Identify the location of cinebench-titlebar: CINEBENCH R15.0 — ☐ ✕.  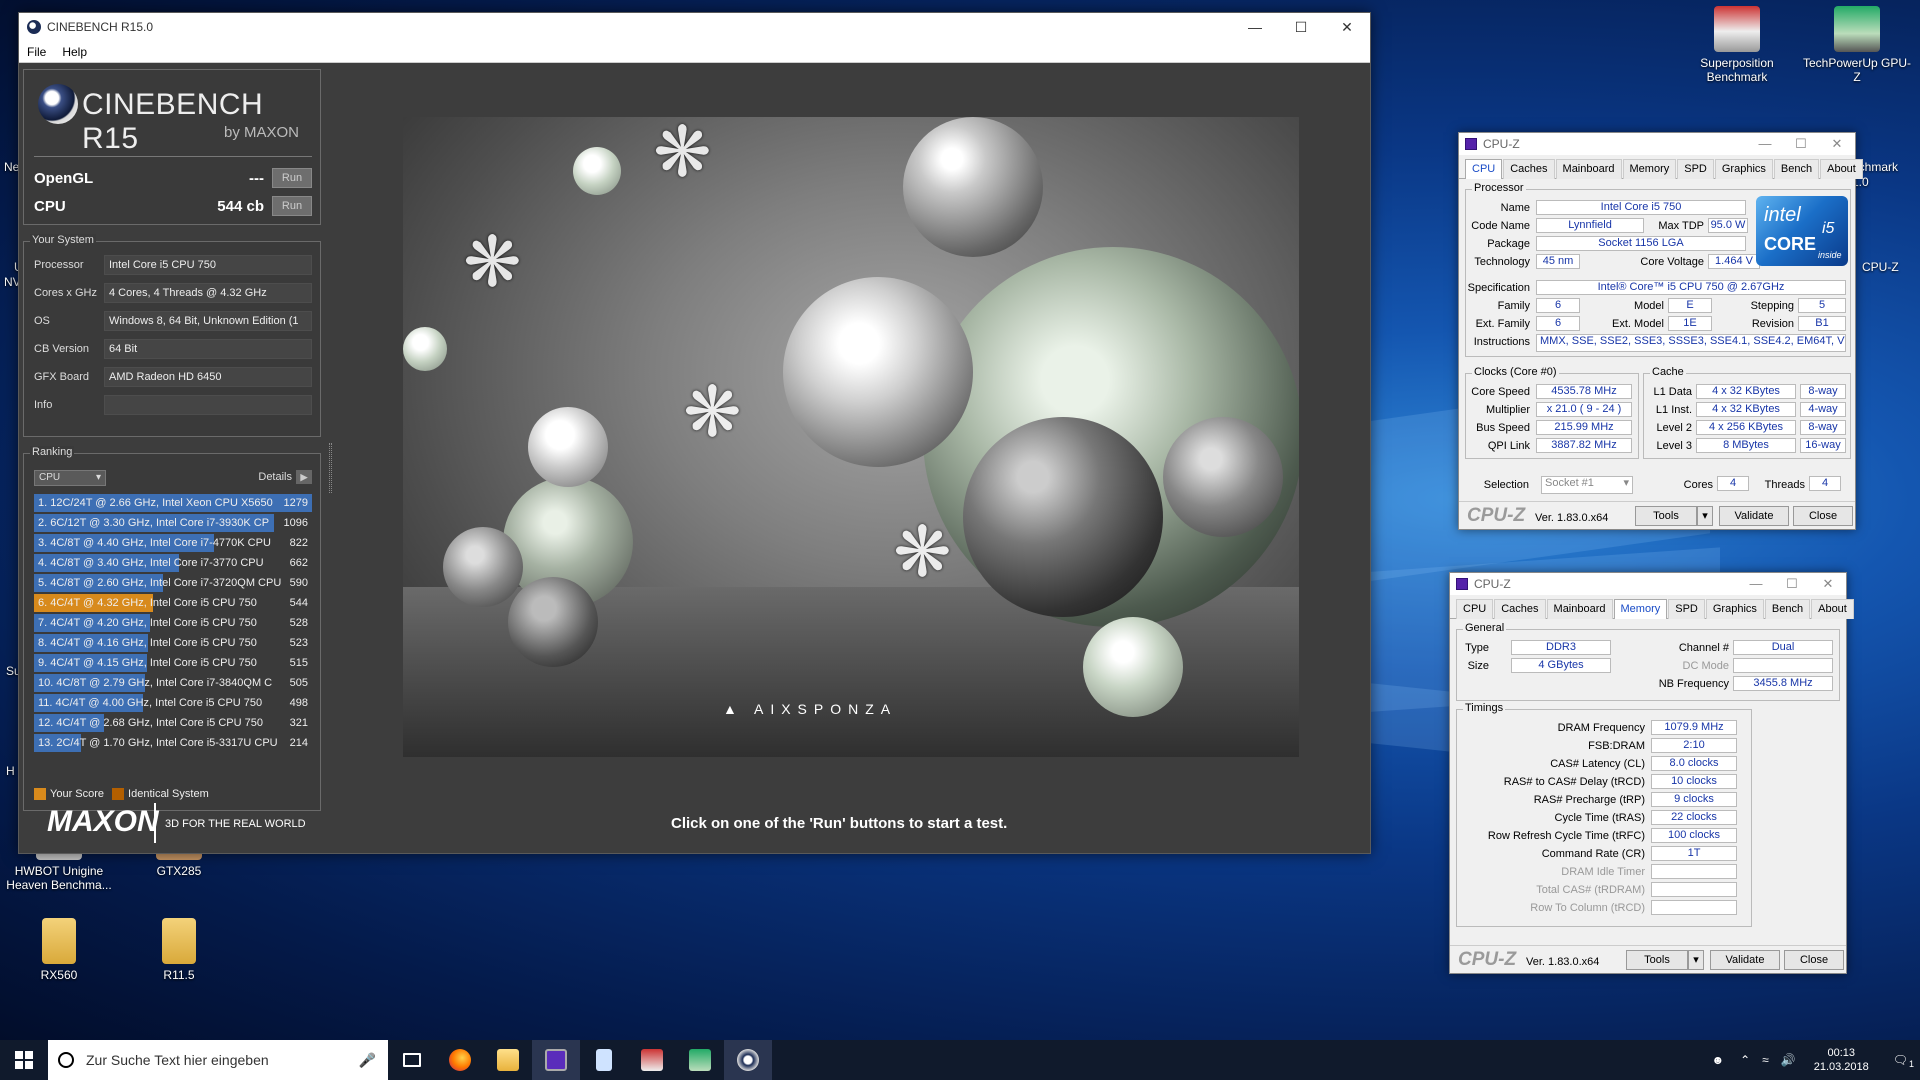
(694, 27).